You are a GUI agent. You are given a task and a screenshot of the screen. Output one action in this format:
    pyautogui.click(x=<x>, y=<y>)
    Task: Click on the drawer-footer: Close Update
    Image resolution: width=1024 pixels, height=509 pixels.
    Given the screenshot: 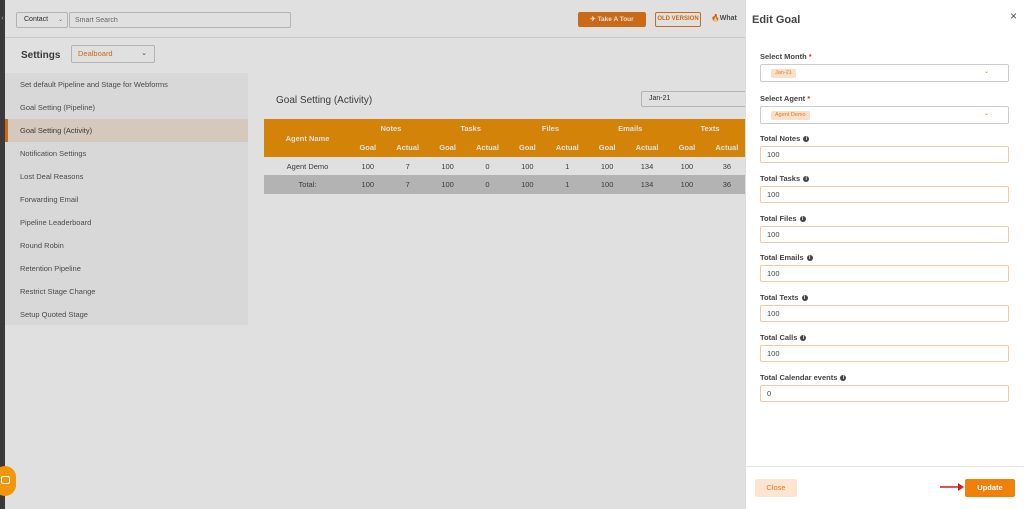 What is the action you would take?
    pyautogui.click(x=885, y=487)
    